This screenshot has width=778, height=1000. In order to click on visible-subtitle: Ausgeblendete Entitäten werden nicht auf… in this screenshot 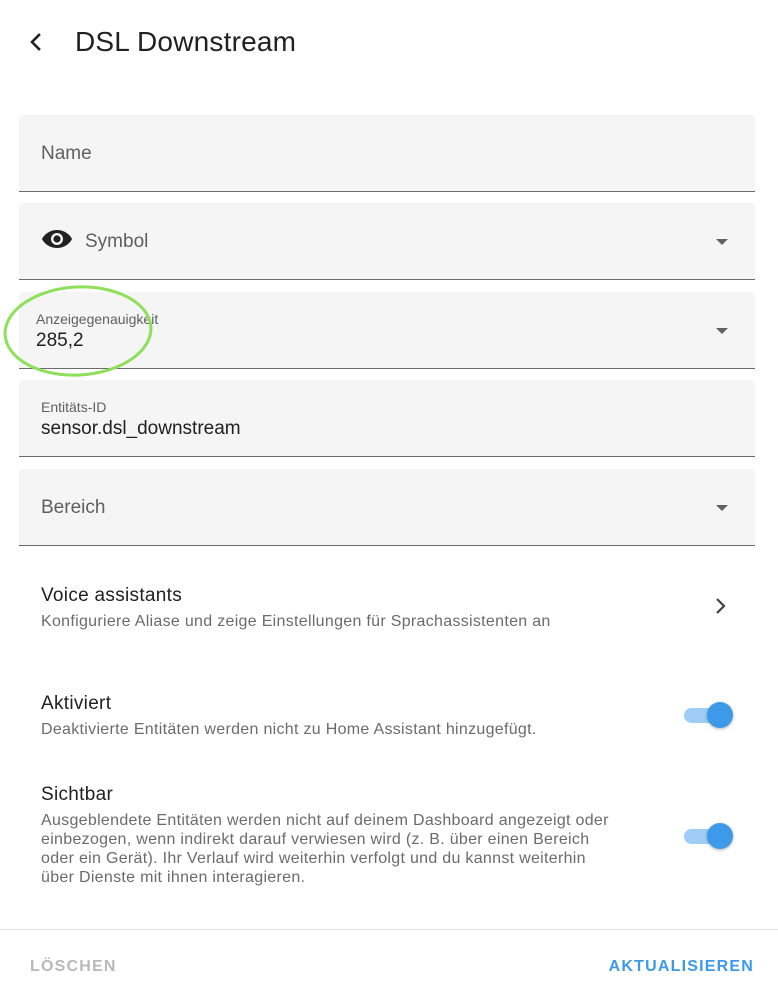, I will do `click(351, 849)`.